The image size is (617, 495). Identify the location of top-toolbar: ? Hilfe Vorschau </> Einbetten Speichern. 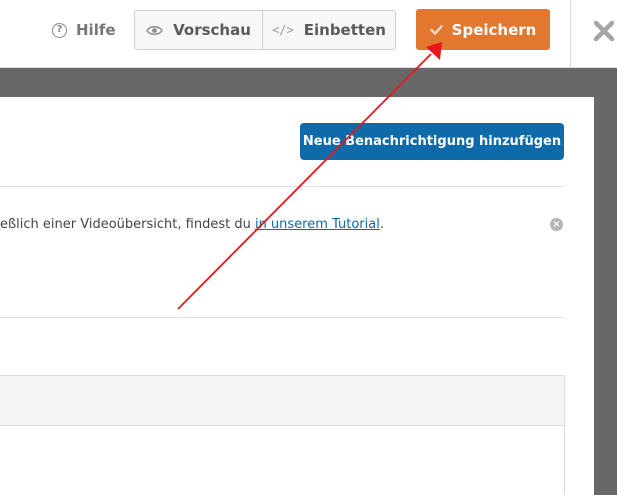
(308, 34).